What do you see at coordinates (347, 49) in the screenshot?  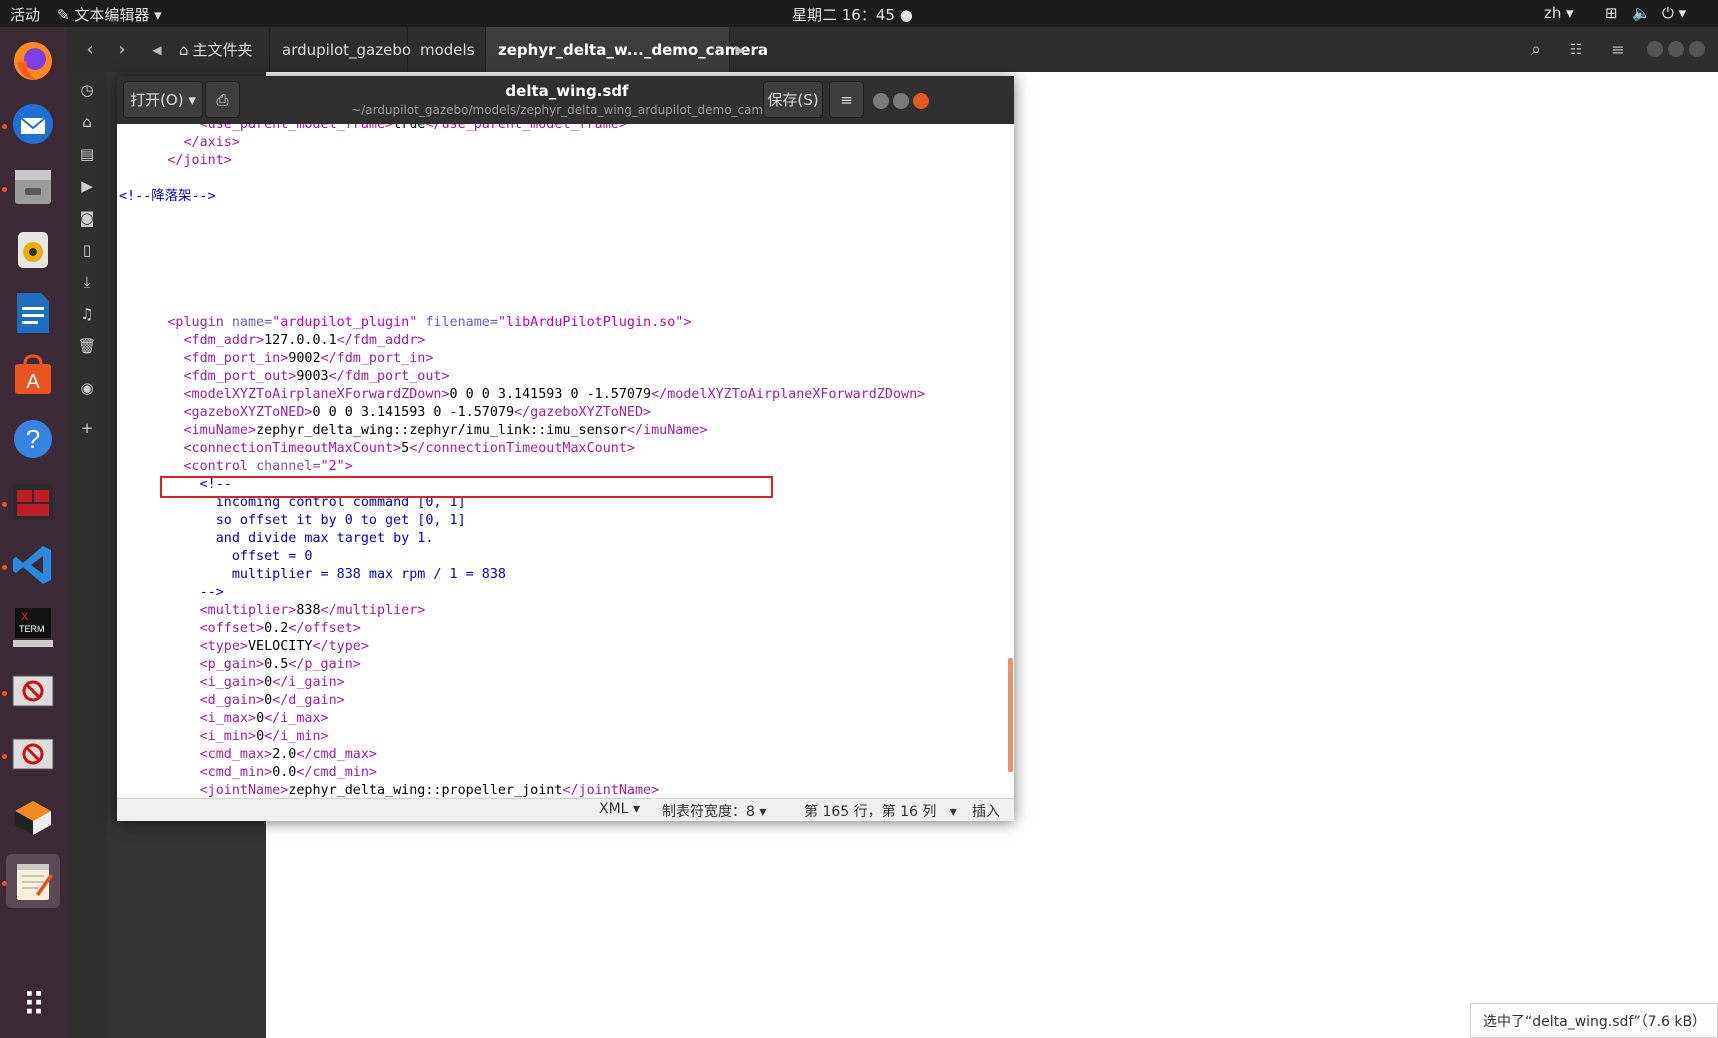 I see `breadcrumb-label: ardupilot_gazebo` at bounding box center [347, 49].